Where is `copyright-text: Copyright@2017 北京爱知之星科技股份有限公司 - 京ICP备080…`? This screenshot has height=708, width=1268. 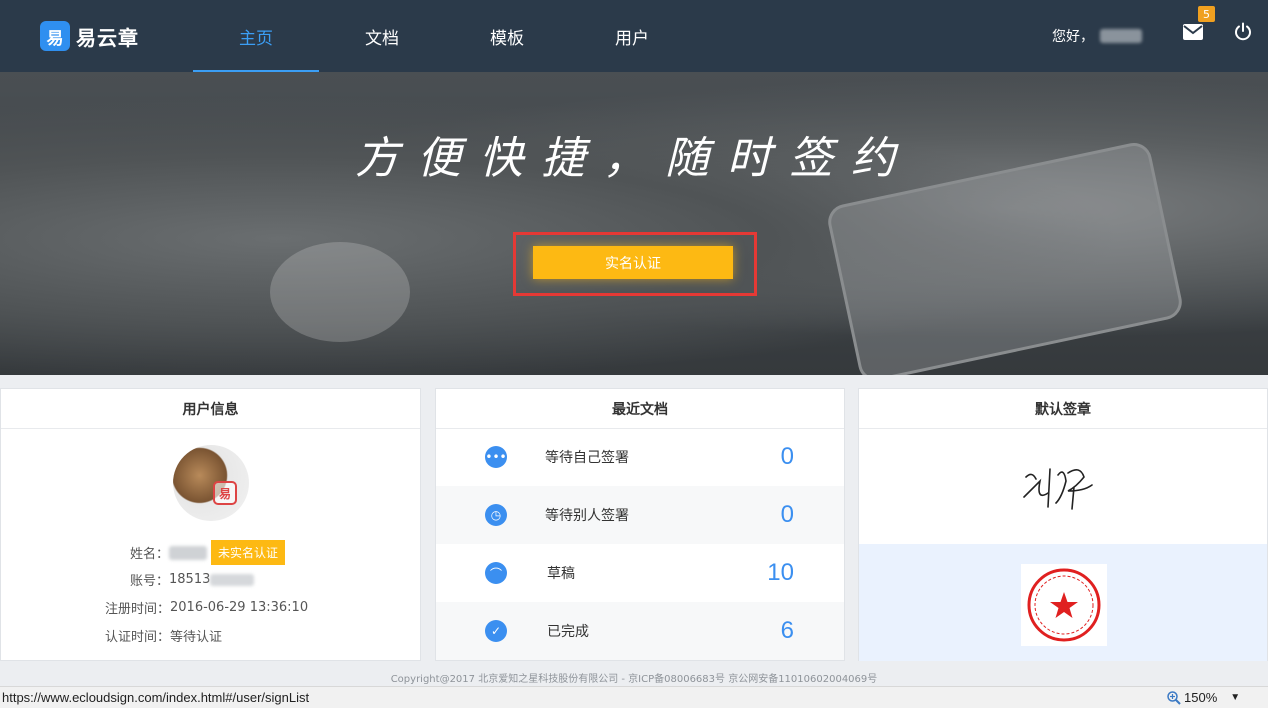 copyright-text: Copyright@2017 北京爱知之星科技股份有限公司 - 京ICP备080… is located at coordinates (634, 679).